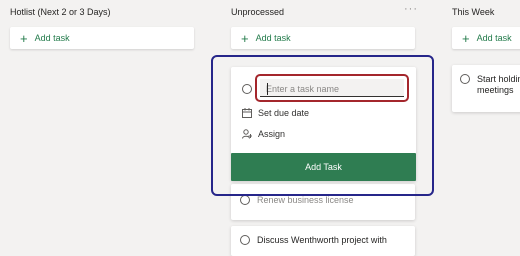 The height and width of the screenshot is (256, 520). Describe the element at coordinates (323, 38) in the screenshot. I see `add-task-button-unprocessed: + Add task` at that location.